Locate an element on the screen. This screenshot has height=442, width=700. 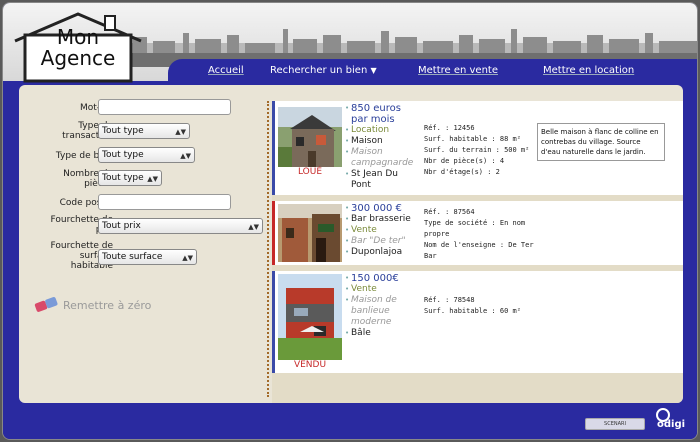
listing-spec: Nom de l'enseigne : De Ter Bar is located at coordinates (479, 250).